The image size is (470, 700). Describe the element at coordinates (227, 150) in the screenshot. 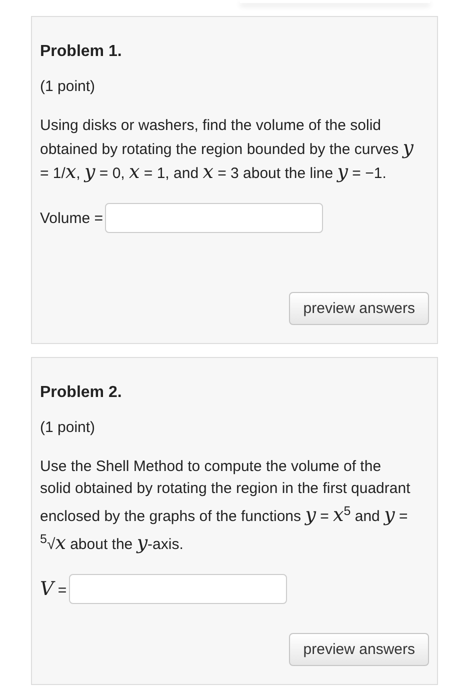

I see `problem-statement: Using disks or washers, find the volume of the solid obtained by rotating the region bounded by the curves y = 1/x, y = 0, x = 1, and x = 3 about the line y = −1.` at that location.